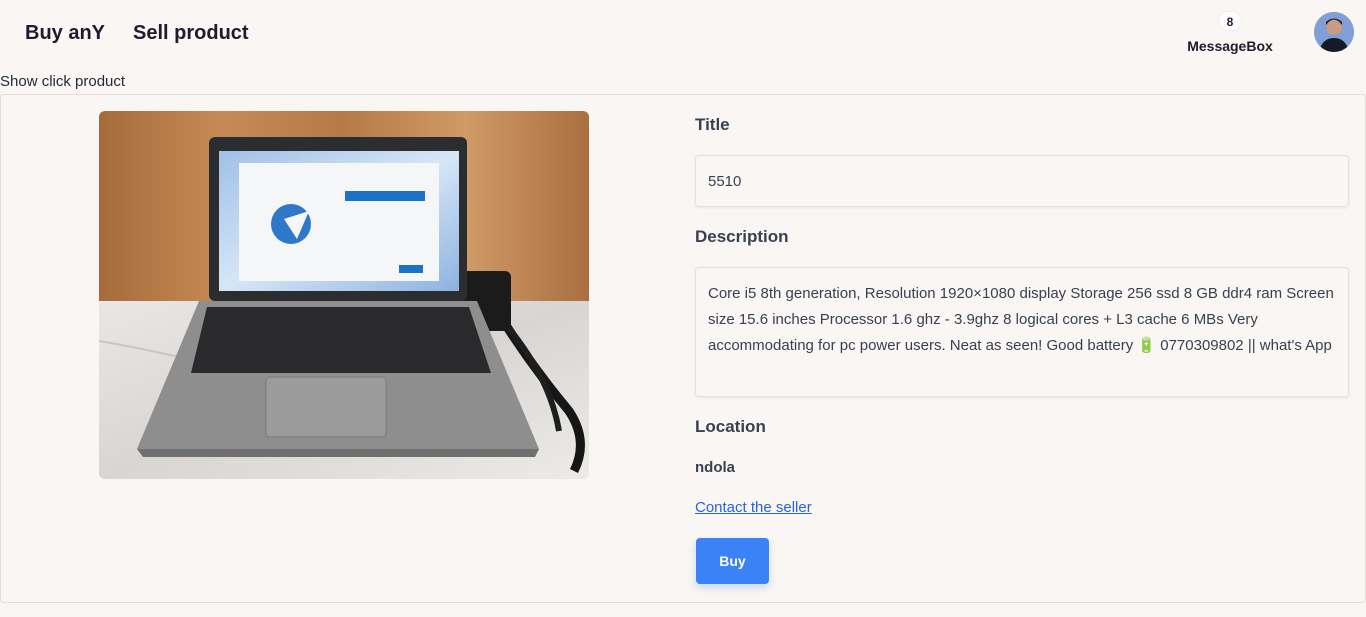 This screenshot has width=1366, height=617. What do you see at coordinates (683, 35) in the screenshot?
I see `top-navbar: Buy anY Sell product 8 MessageBox` at bounding box center [683, 35].